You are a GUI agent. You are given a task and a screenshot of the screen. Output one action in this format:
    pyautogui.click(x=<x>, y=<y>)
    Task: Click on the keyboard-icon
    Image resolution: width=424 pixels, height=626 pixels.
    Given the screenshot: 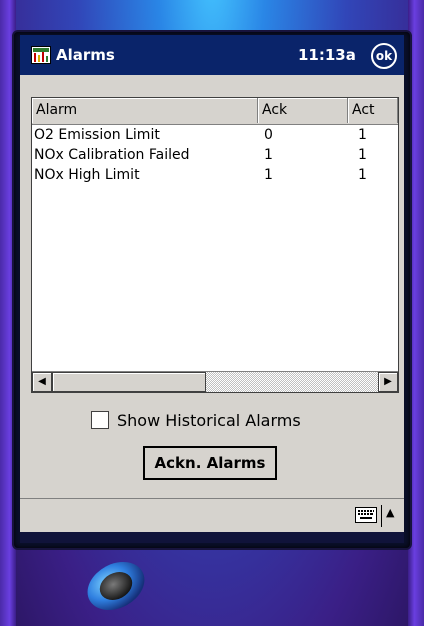 What is the action you would take?
    pyautogui.click(x=366, y=515)
    